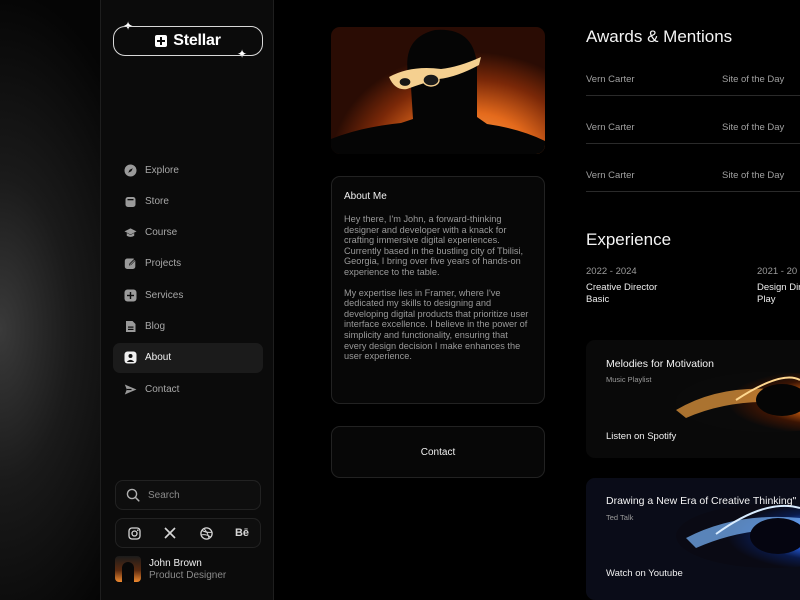 Image resolution: width=800 pixels, height=600 pixels. I want to click on logo: Stellar, so click(188, 41).